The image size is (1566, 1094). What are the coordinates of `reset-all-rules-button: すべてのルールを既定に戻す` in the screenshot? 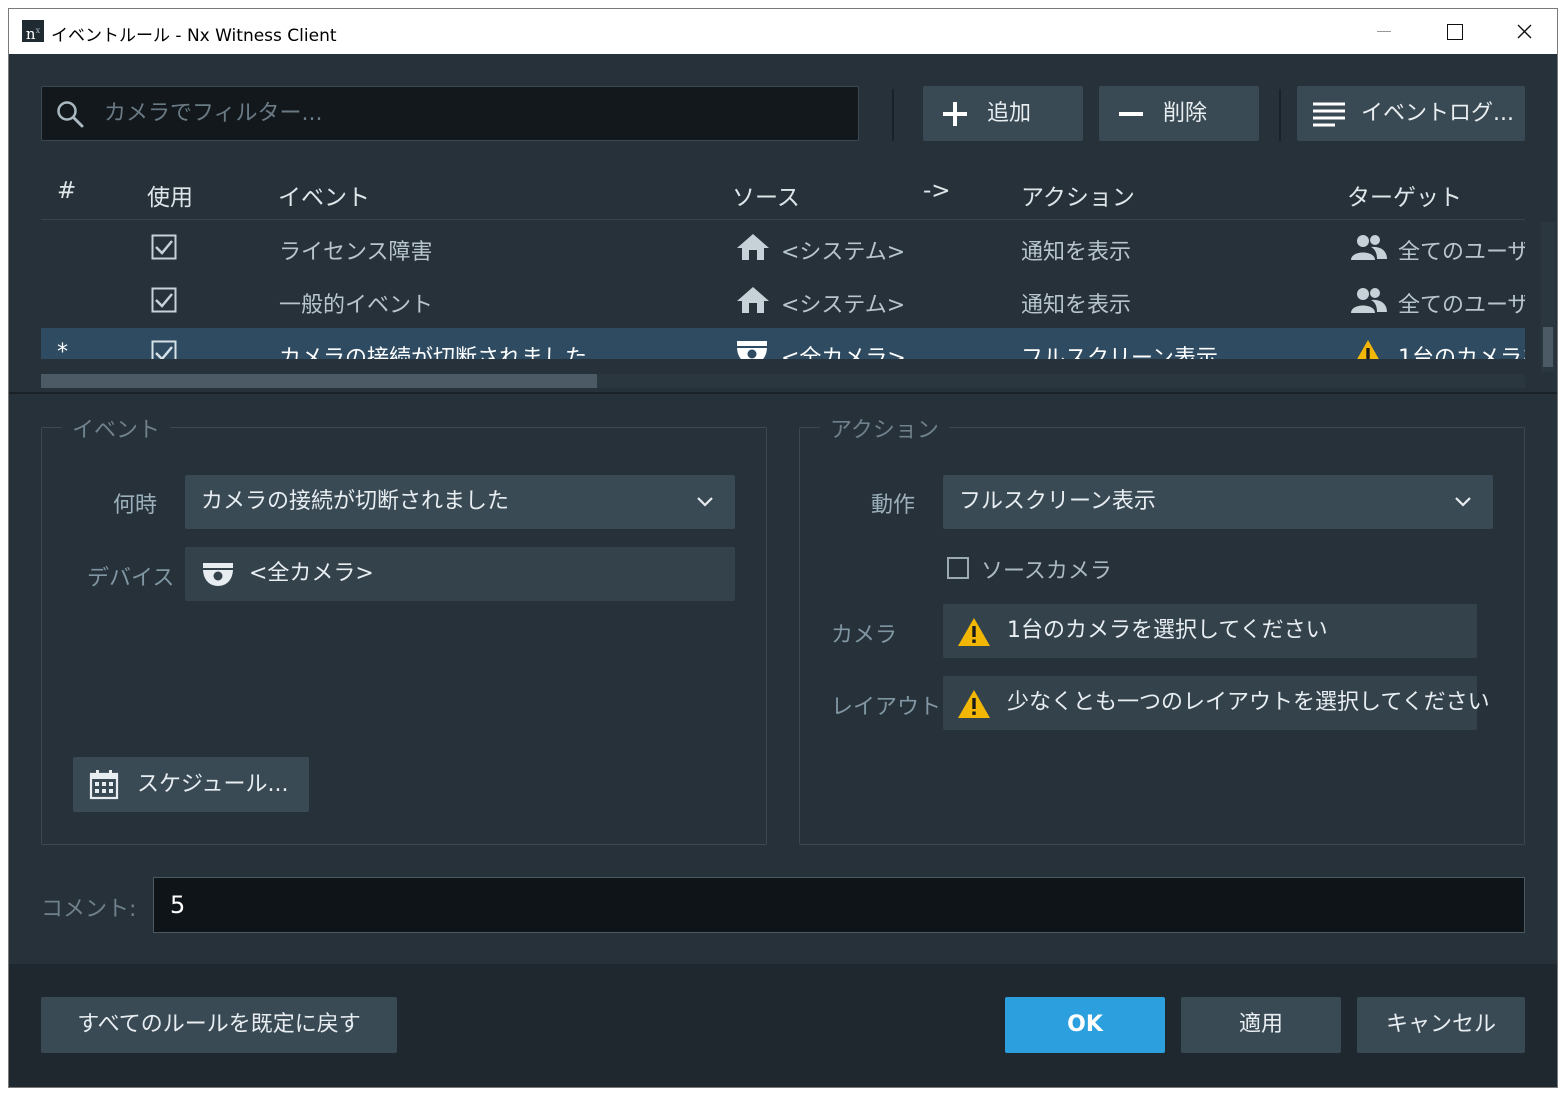 It's located at (219, 1025).